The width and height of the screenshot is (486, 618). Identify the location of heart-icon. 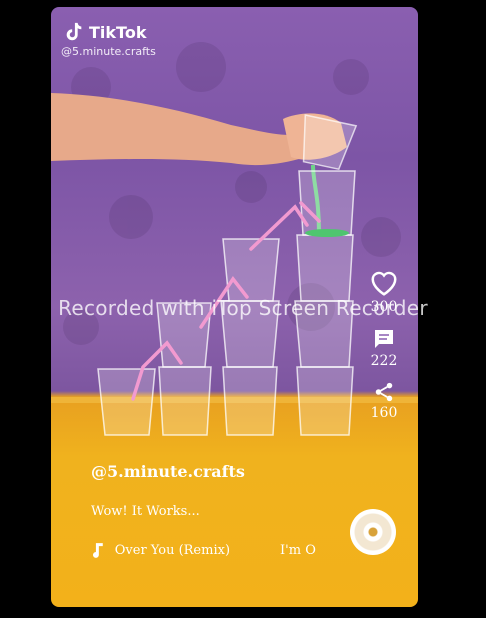
(384, 283).